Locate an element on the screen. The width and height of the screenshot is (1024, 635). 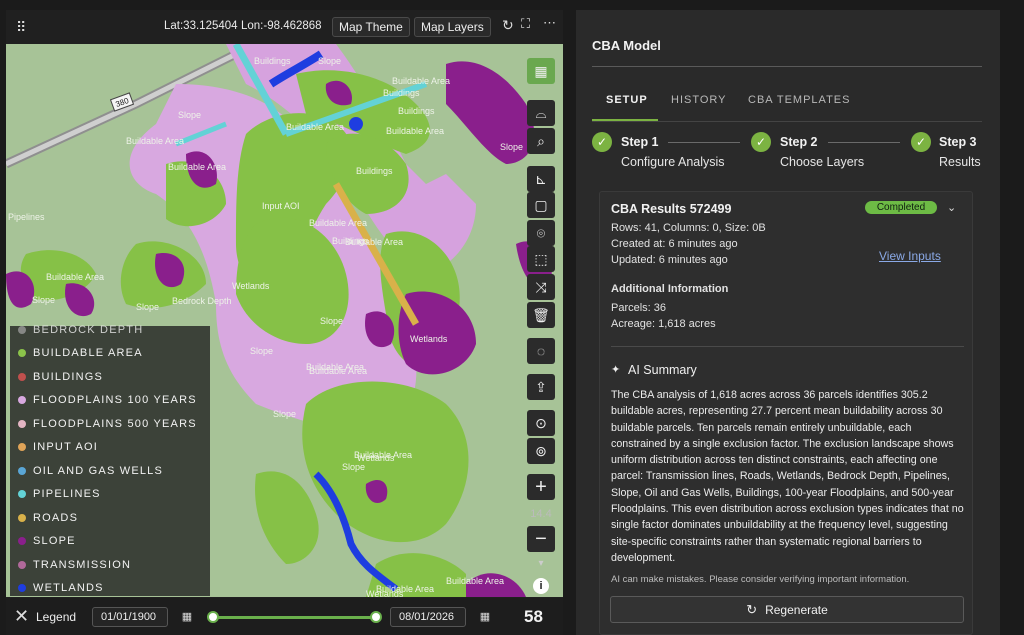
split-icon: ⤨ is located at coordinates (541, 287).